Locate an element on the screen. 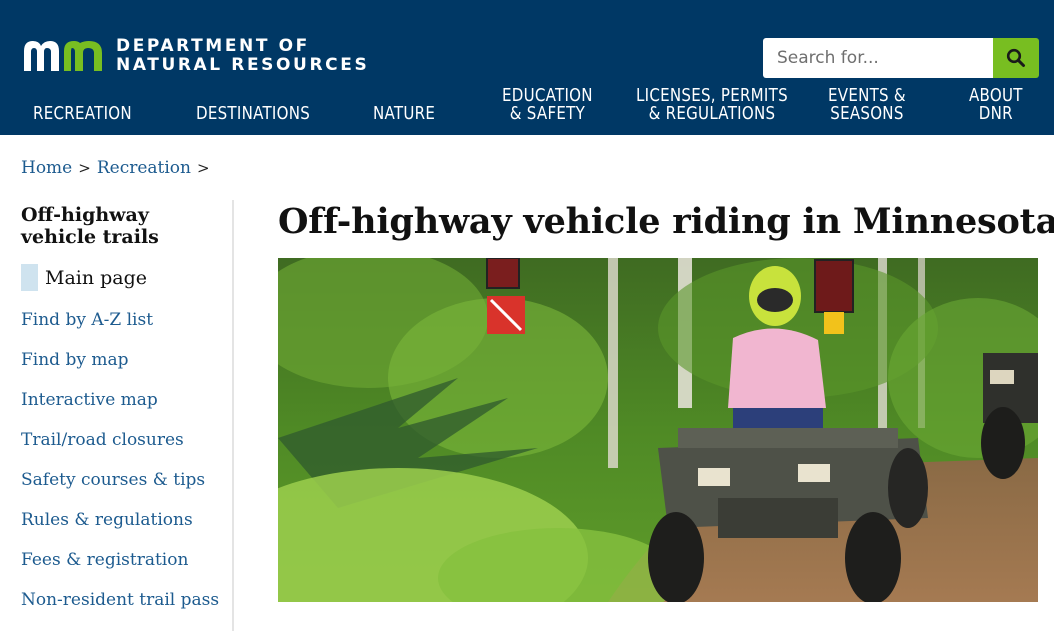  org-name: DEPARTMENT OF NATURAL RESOURCES is located at coordinates (242, 56).